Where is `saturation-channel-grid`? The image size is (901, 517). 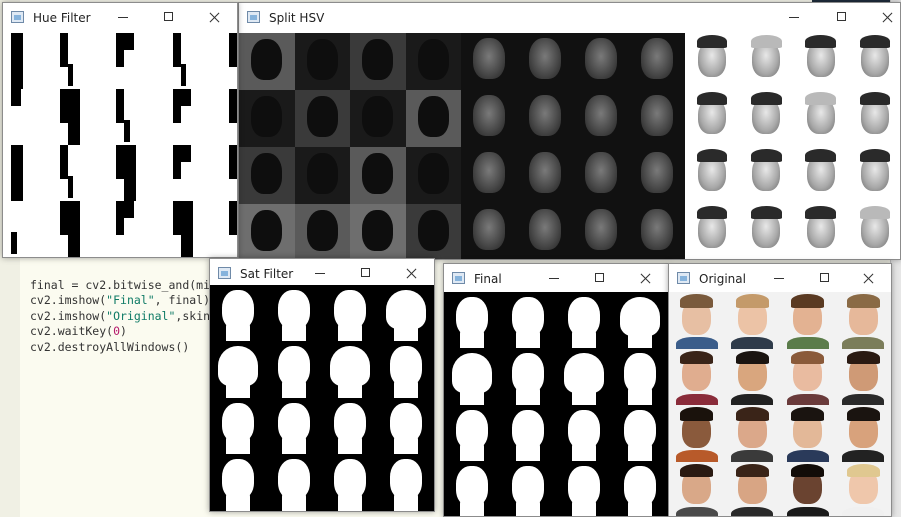 saturation-channel-grid is located at coordinates (573, 146).